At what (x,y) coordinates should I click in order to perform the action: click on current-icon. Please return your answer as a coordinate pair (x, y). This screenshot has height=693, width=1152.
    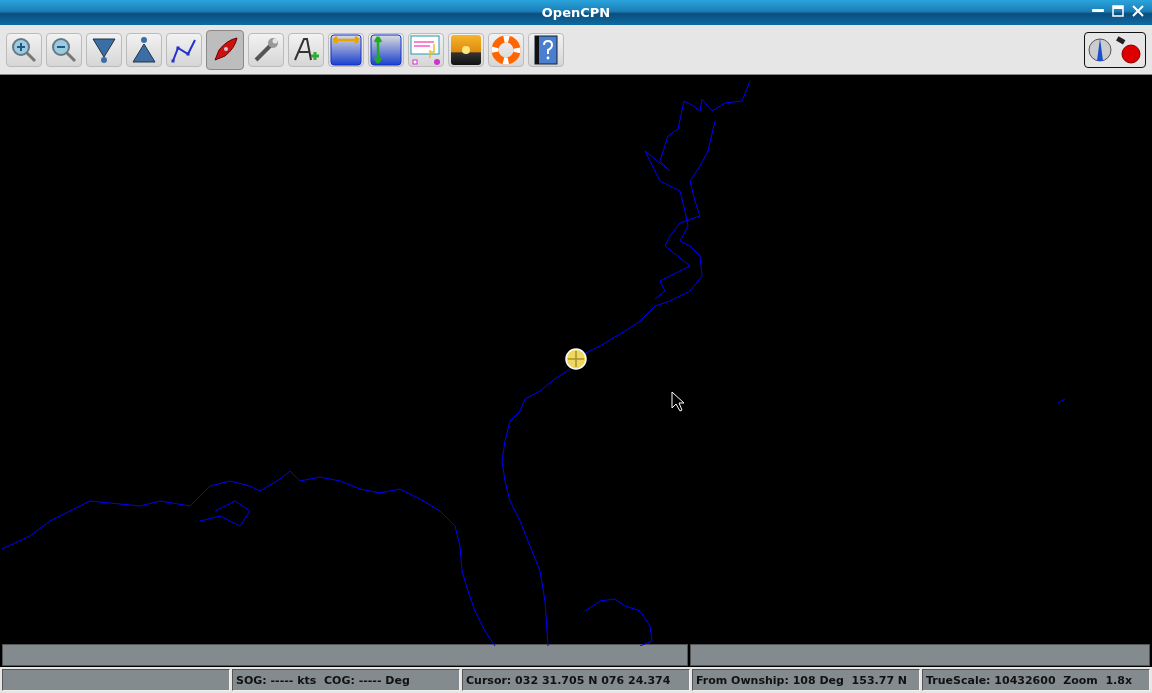
    Looking at the image, I should click on (386, 49).